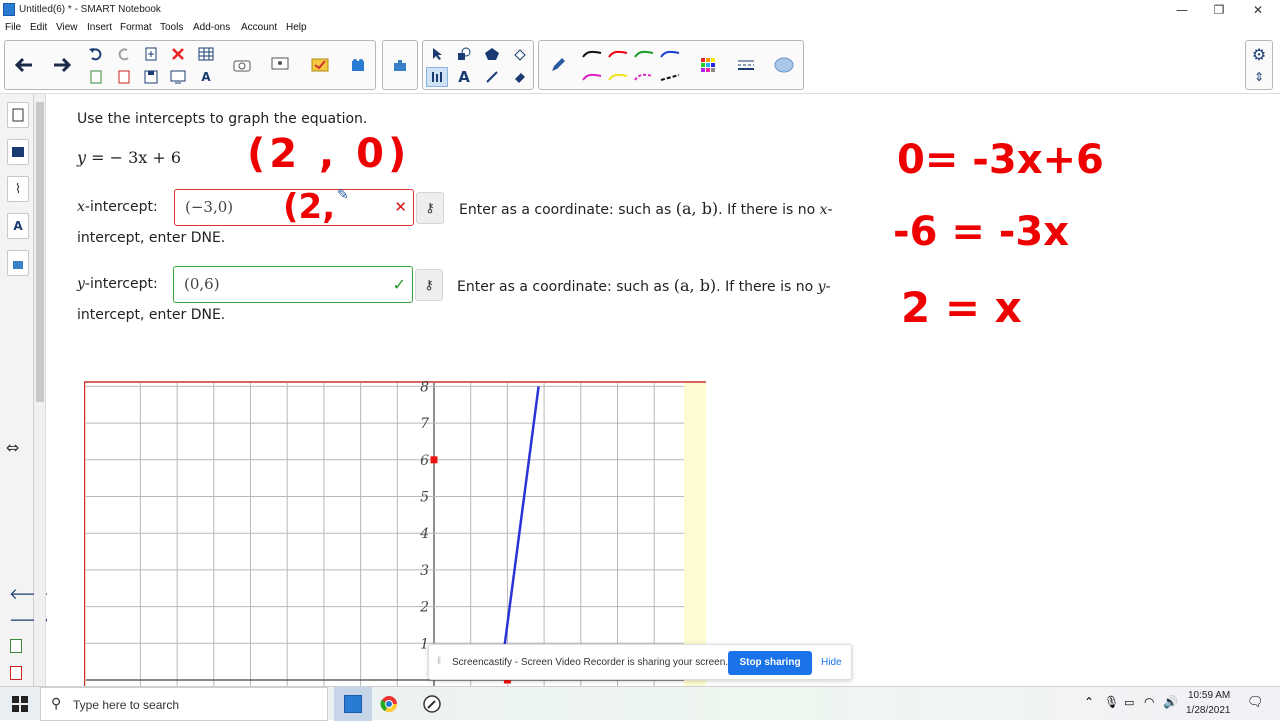 Image resolution: width=1280 pixels, height=721 pixels. What do you see at coordinates (767, 287) in the screenshot?
I see `y-hint-text-b: . If there is no` at bounding box center [767, 287].